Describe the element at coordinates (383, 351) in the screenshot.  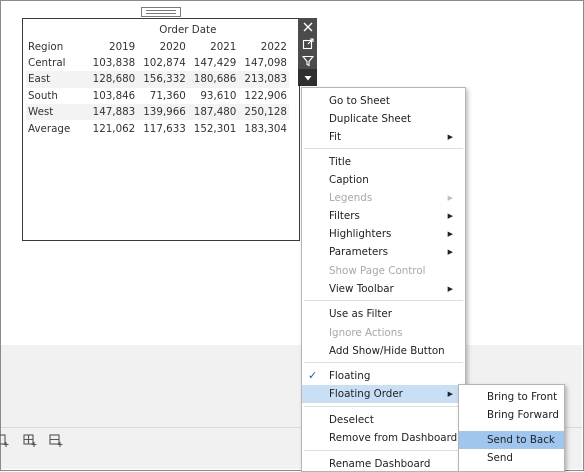
I see `menu-item-add-show-hide-button: Add Show/Hide Button` at that location.